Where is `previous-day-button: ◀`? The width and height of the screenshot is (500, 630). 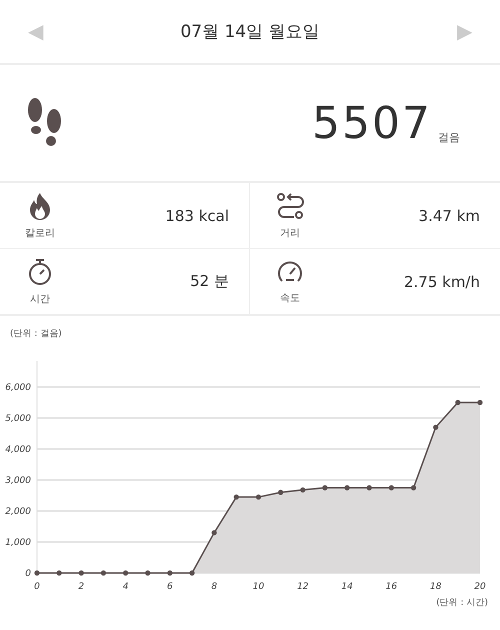
previous-day-button: ◀ is located at coordinates (35, 31).